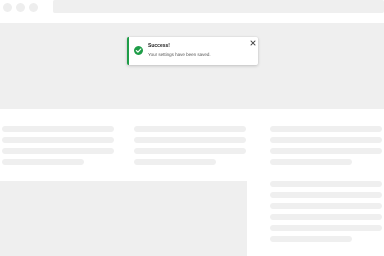 The image size is (384, 256). I want to click on toast-title: Success!, so click(159, 46).